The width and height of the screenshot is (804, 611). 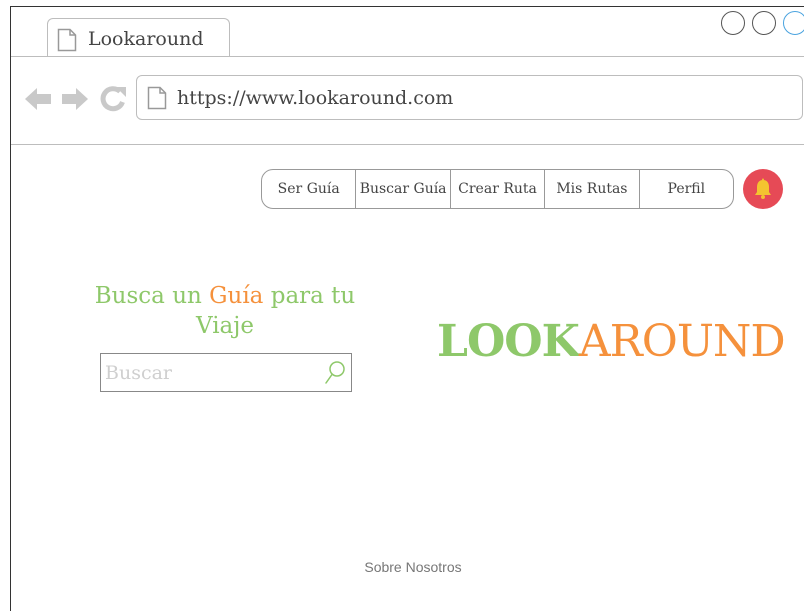 I want to click on nav-item-buscar-guia: Buscar Guía, so click(x=402, y=189).